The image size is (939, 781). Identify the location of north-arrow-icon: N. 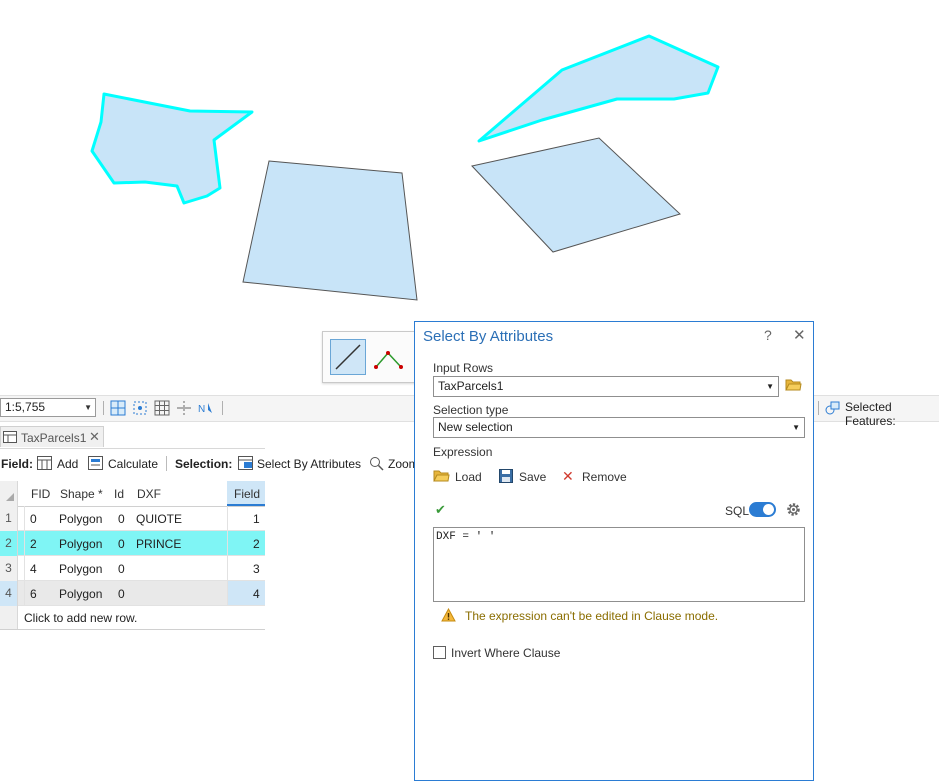
(206, 408).